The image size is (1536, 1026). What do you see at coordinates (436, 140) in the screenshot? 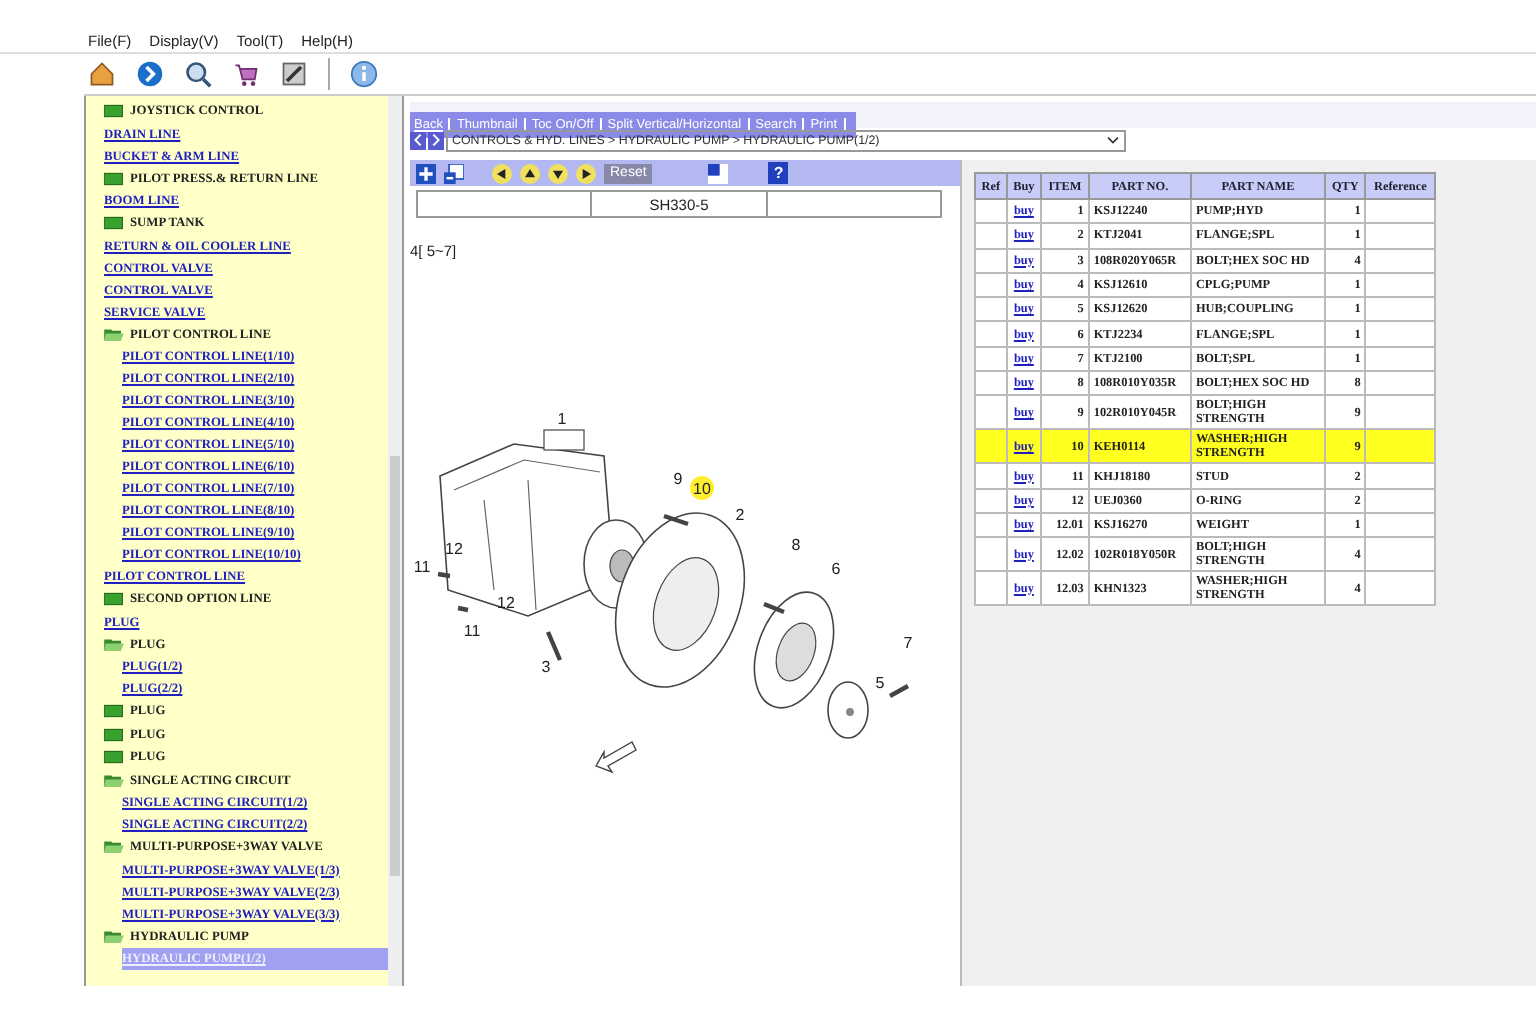
I see `forward-button` at bounding box center [436, 140].